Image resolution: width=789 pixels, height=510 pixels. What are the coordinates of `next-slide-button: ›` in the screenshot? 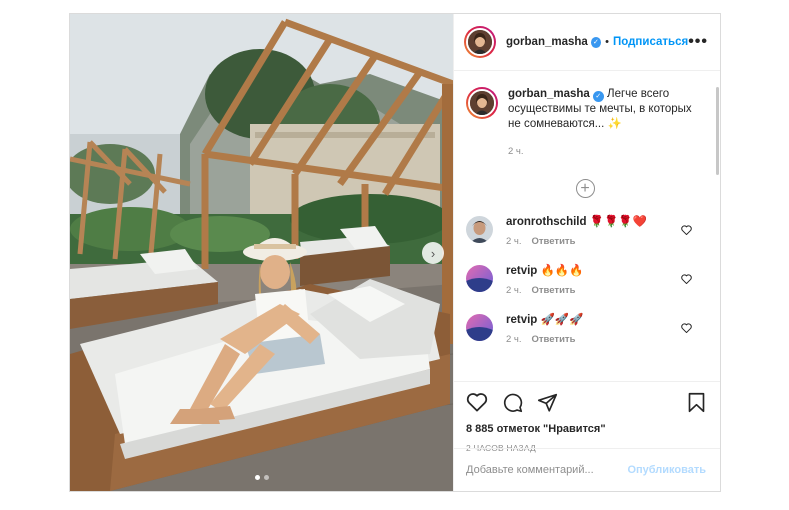 It's located at (433, 253).